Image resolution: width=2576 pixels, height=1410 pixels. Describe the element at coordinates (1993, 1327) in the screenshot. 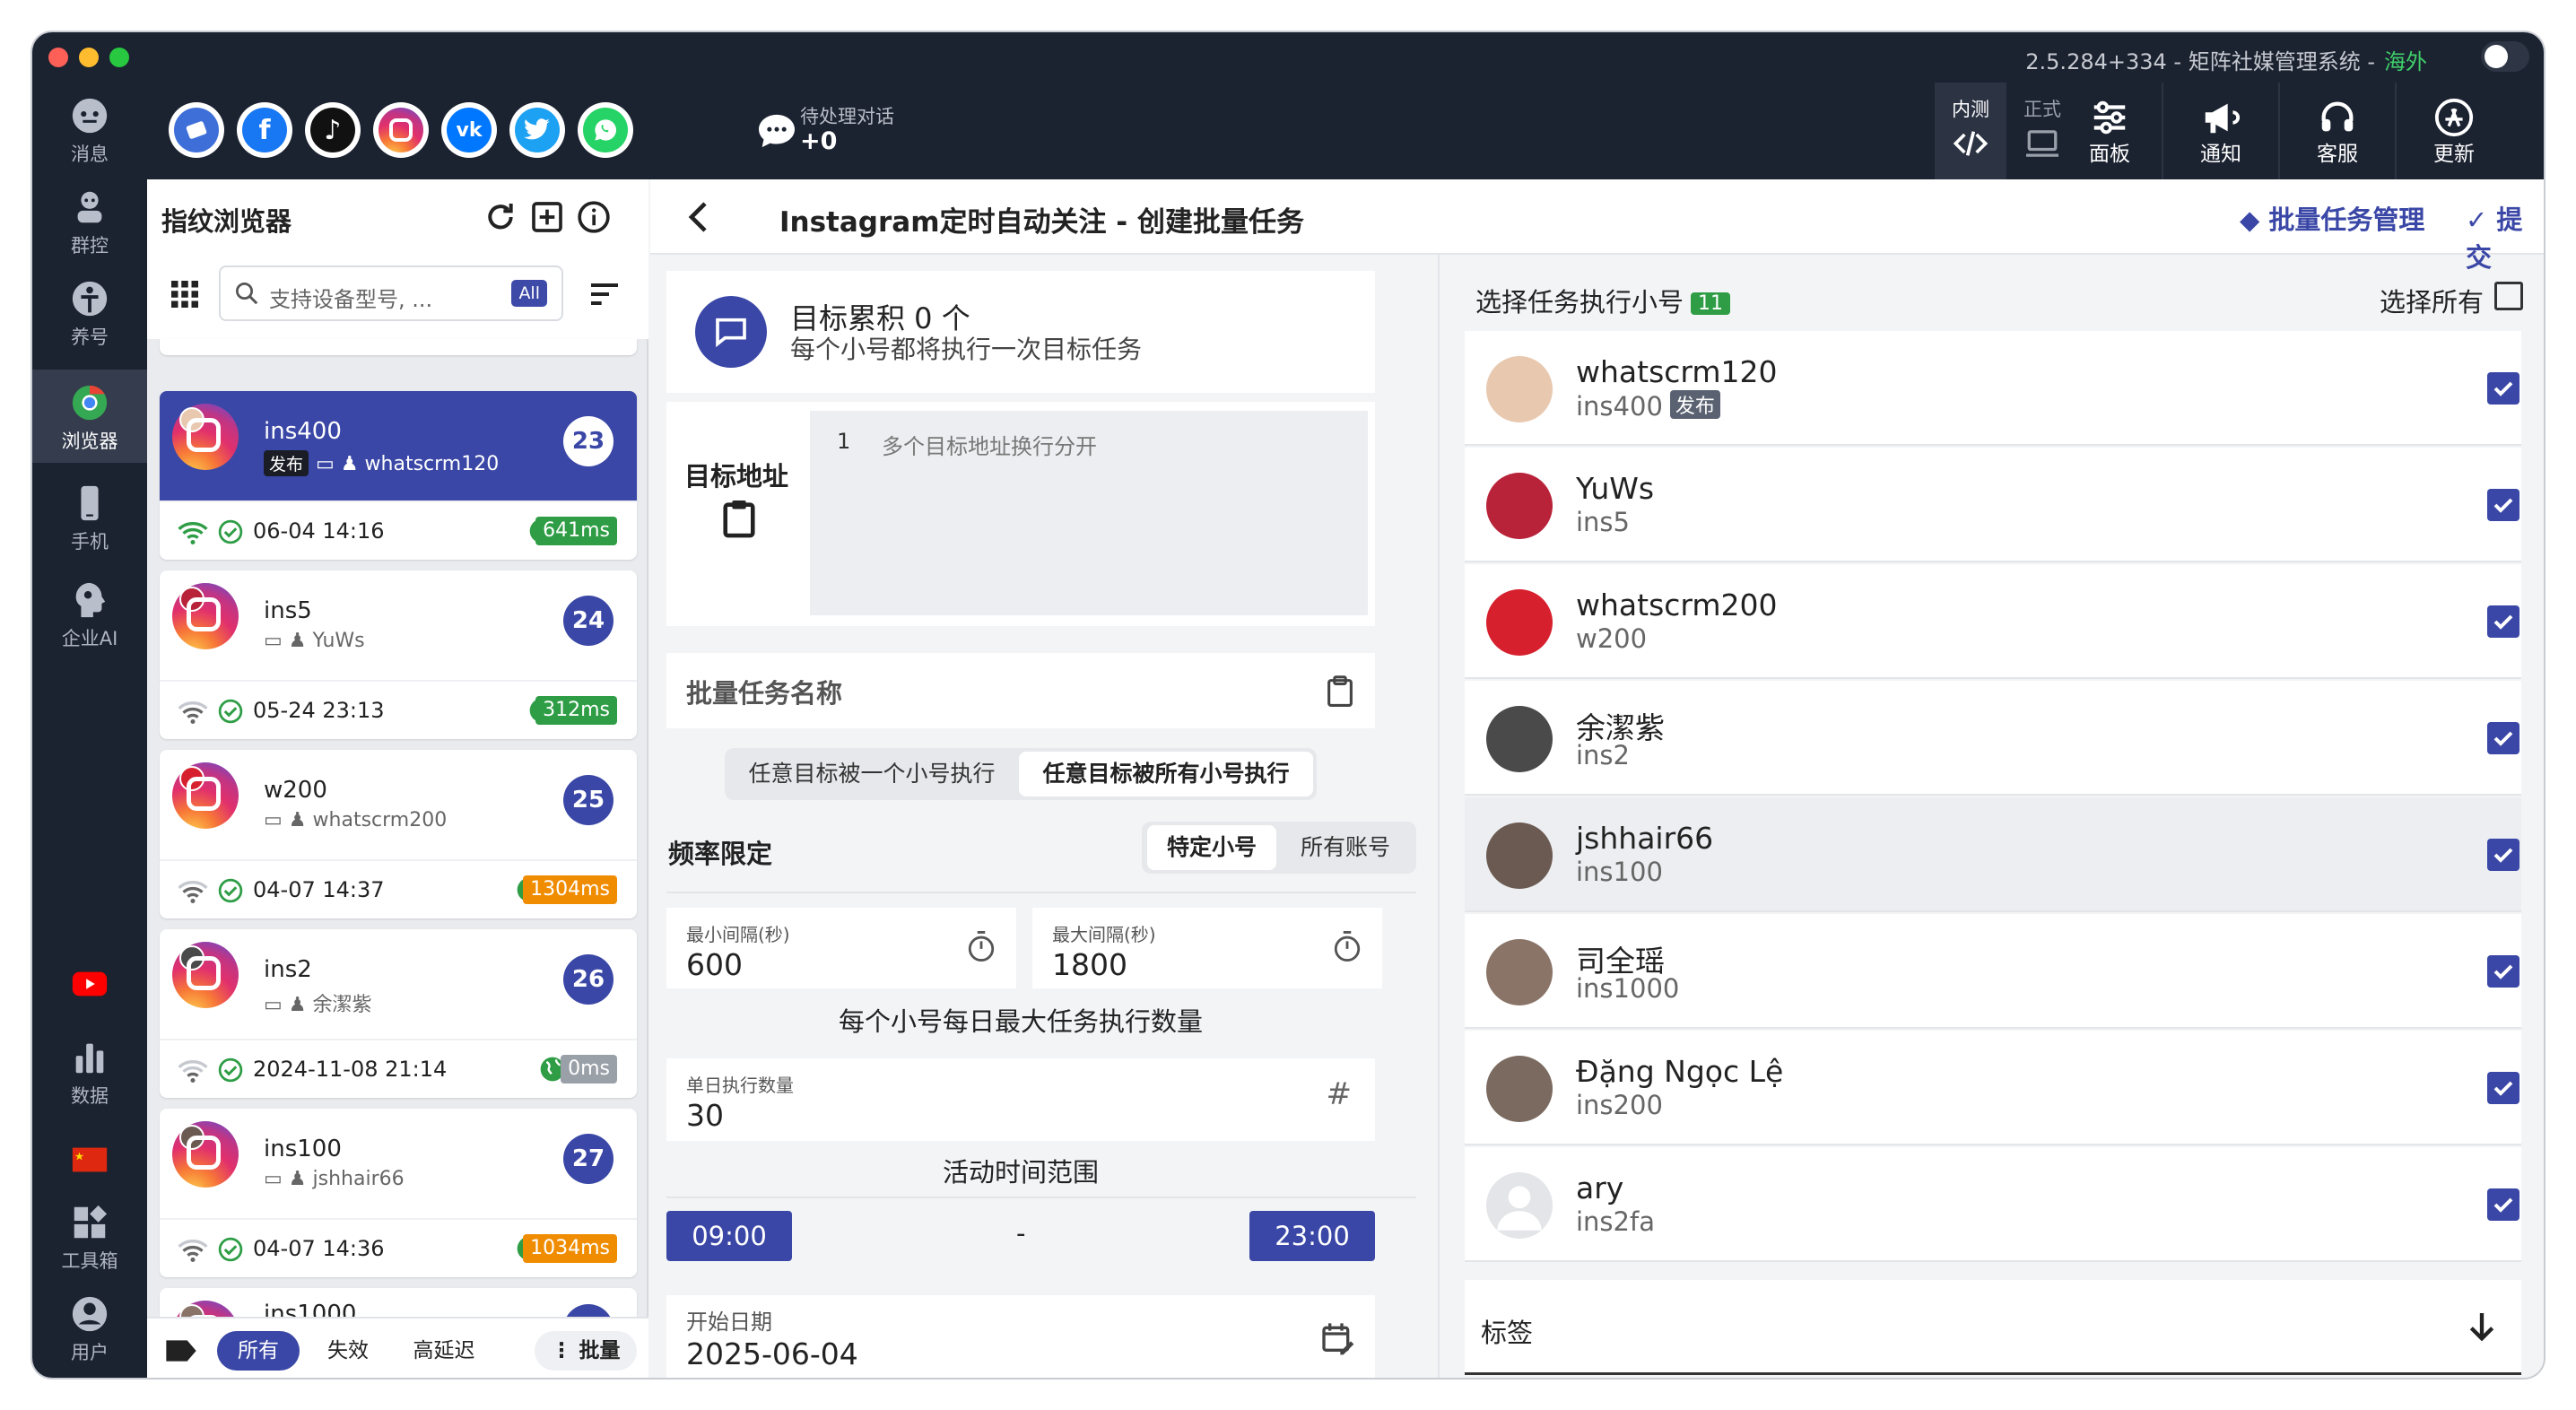

I see `tags-dropdown: 标签` at that location.